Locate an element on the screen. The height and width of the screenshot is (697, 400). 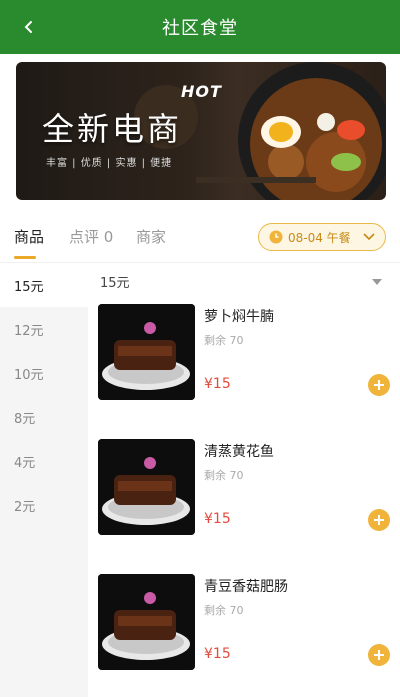
sidebar-item-15: 15元 is located at coordinates (44, 285).